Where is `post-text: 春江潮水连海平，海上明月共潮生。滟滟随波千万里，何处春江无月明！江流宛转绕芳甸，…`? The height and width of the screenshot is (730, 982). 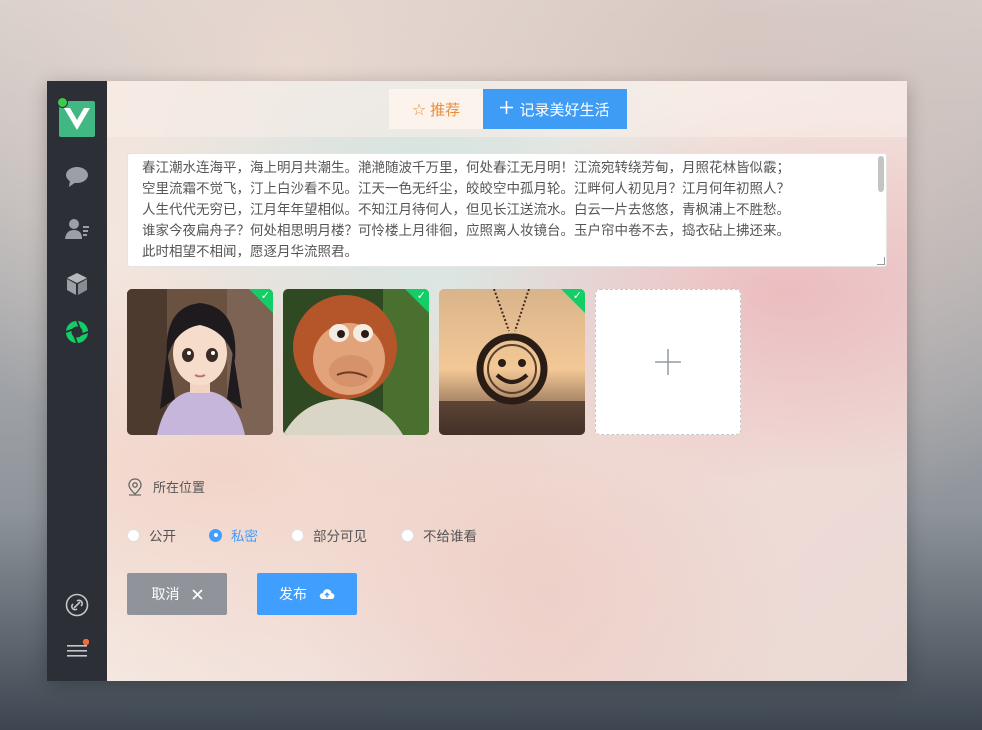
post-text: 春江潮水连海平，海上明月共潮生。滟滟随波千万里，何处春江无月明！江流宛转绕芳甸，… is located at coordinates (466, 210).